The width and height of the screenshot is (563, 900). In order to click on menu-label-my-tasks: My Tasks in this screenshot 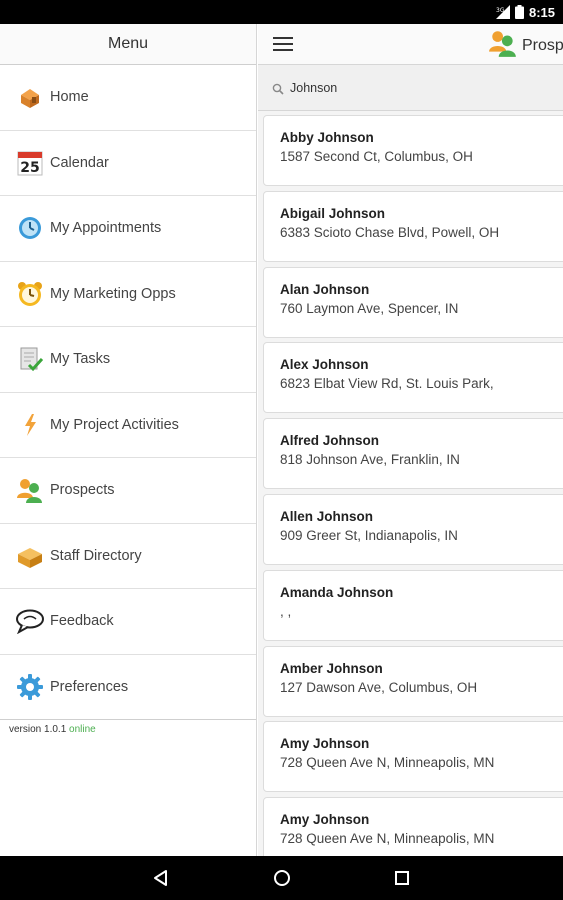, I will do `click(80, 359)`.